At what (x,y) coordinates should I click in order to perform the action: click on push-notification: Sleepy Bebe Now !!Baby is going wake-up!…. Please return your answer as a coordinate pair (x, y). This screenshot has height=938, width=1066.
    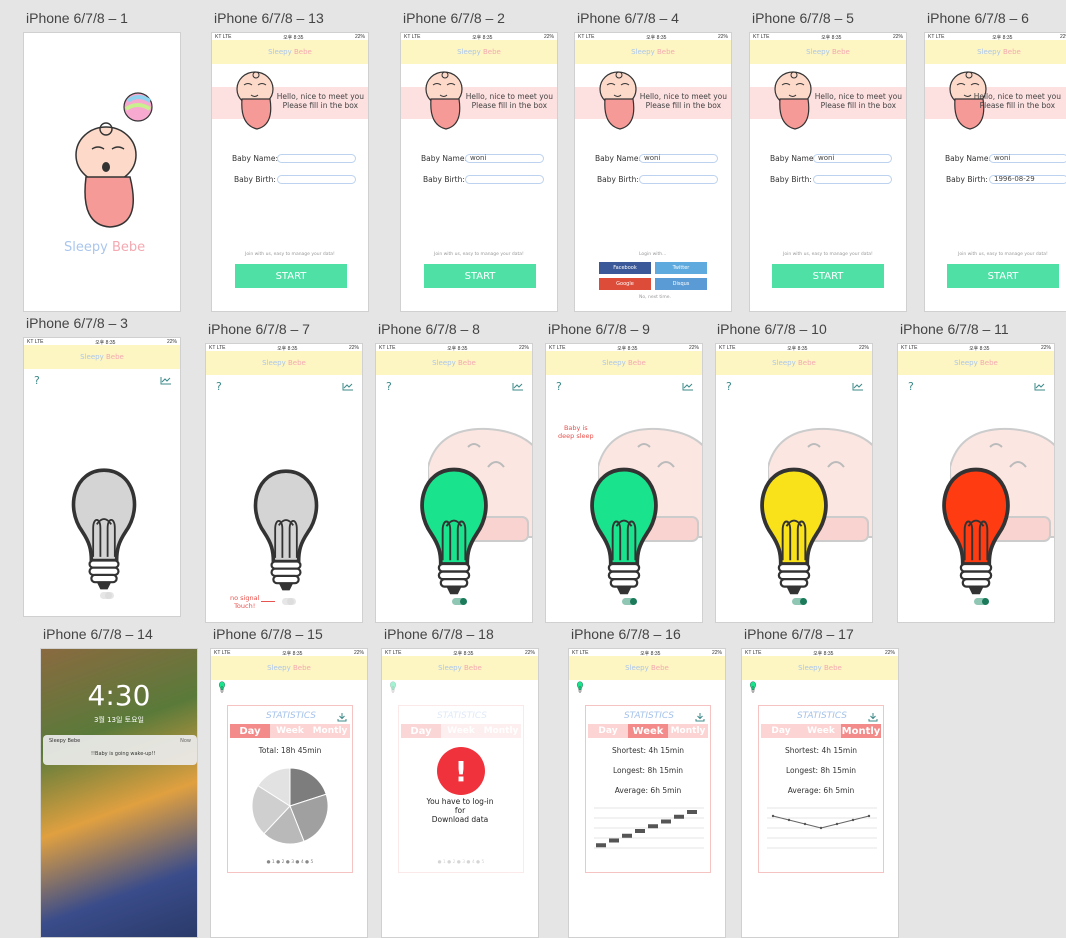
    Looking at the image, I should click on (120, 750).